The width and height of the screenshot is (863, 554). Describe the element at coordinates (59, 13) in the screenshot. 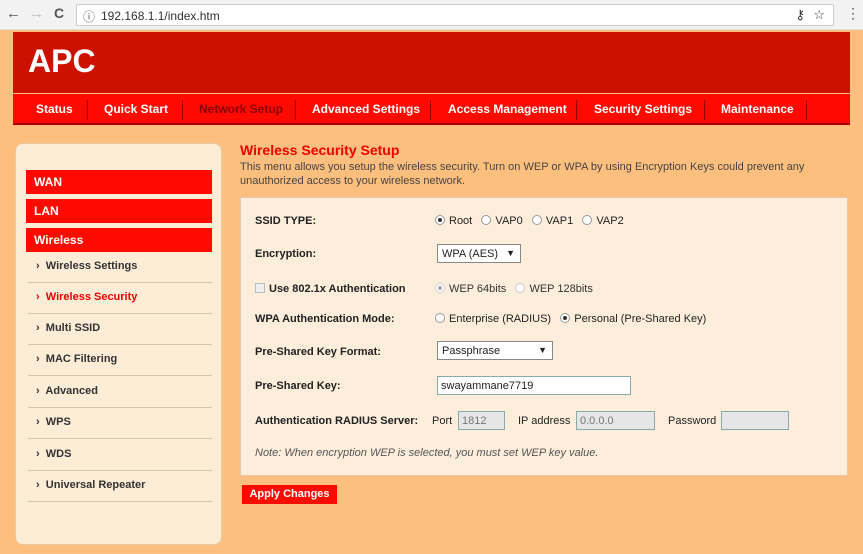

I see `reload-icon: C` at that location.